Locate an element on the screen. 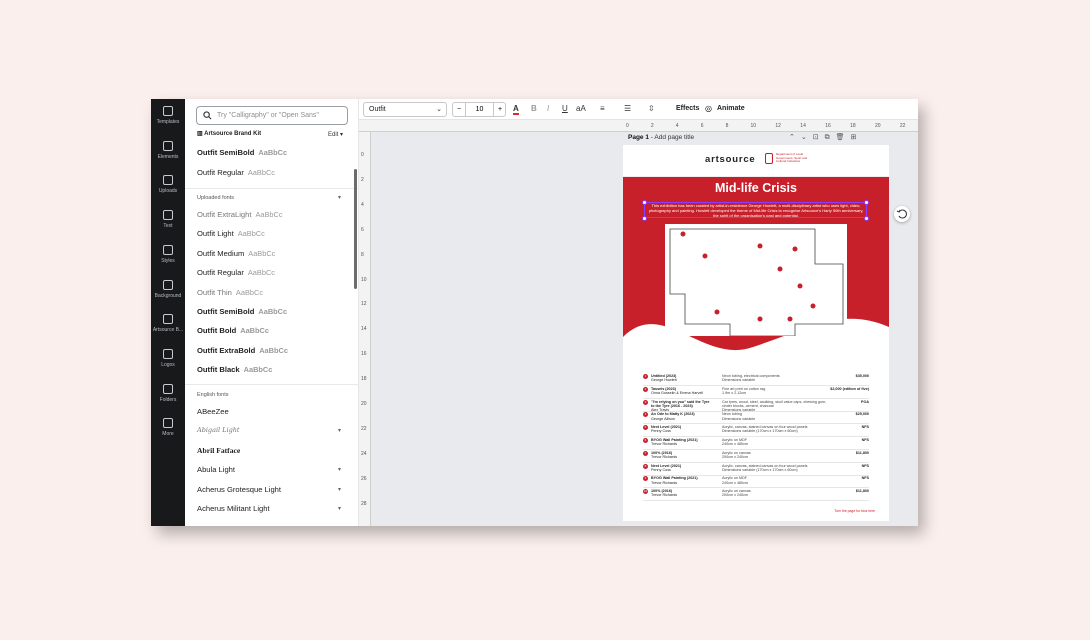  text-color-button: A is located at coordinates (516, 109).